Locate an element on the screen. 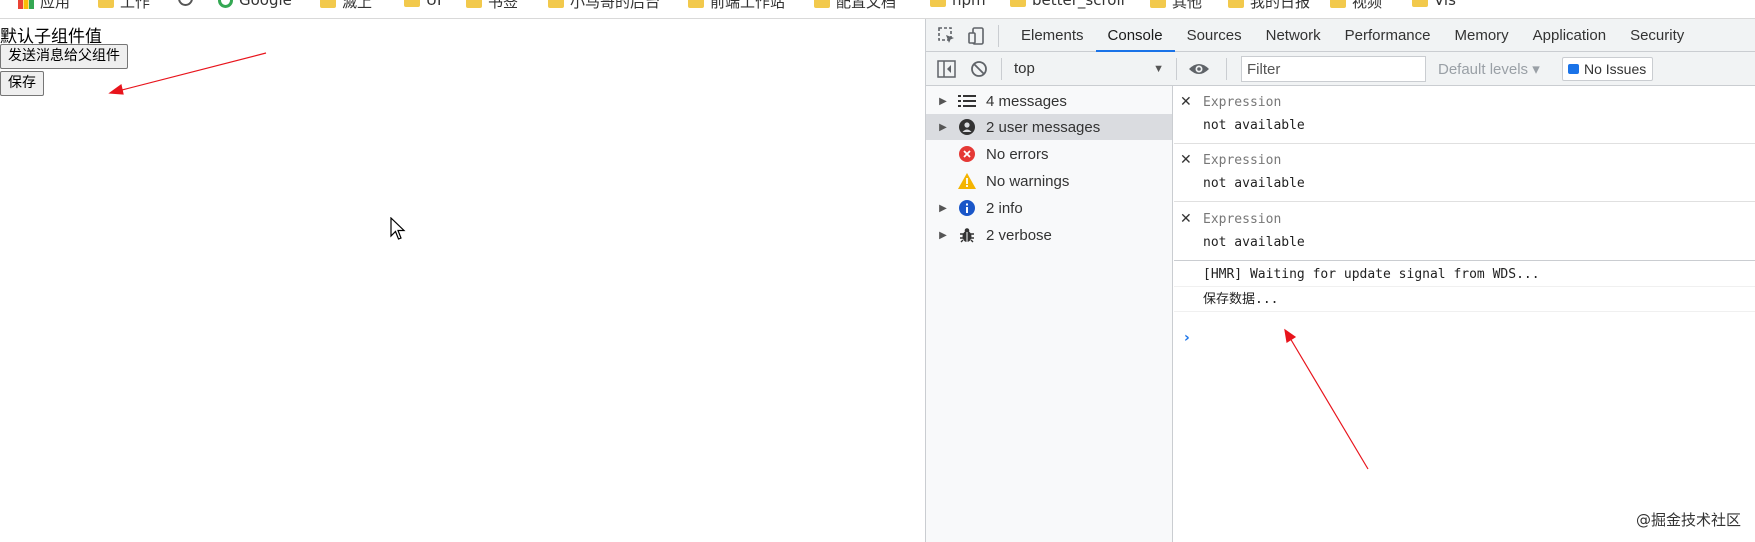 Image resolution: width=1755 pixels, height=542 pixels. bookmark-history is located at coordinates (185, 3).